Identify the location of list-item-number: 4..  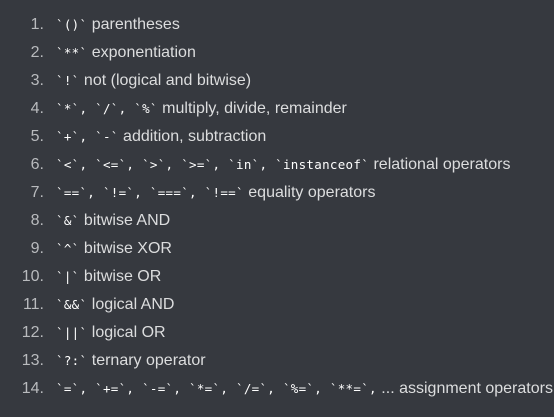
(37, 108).